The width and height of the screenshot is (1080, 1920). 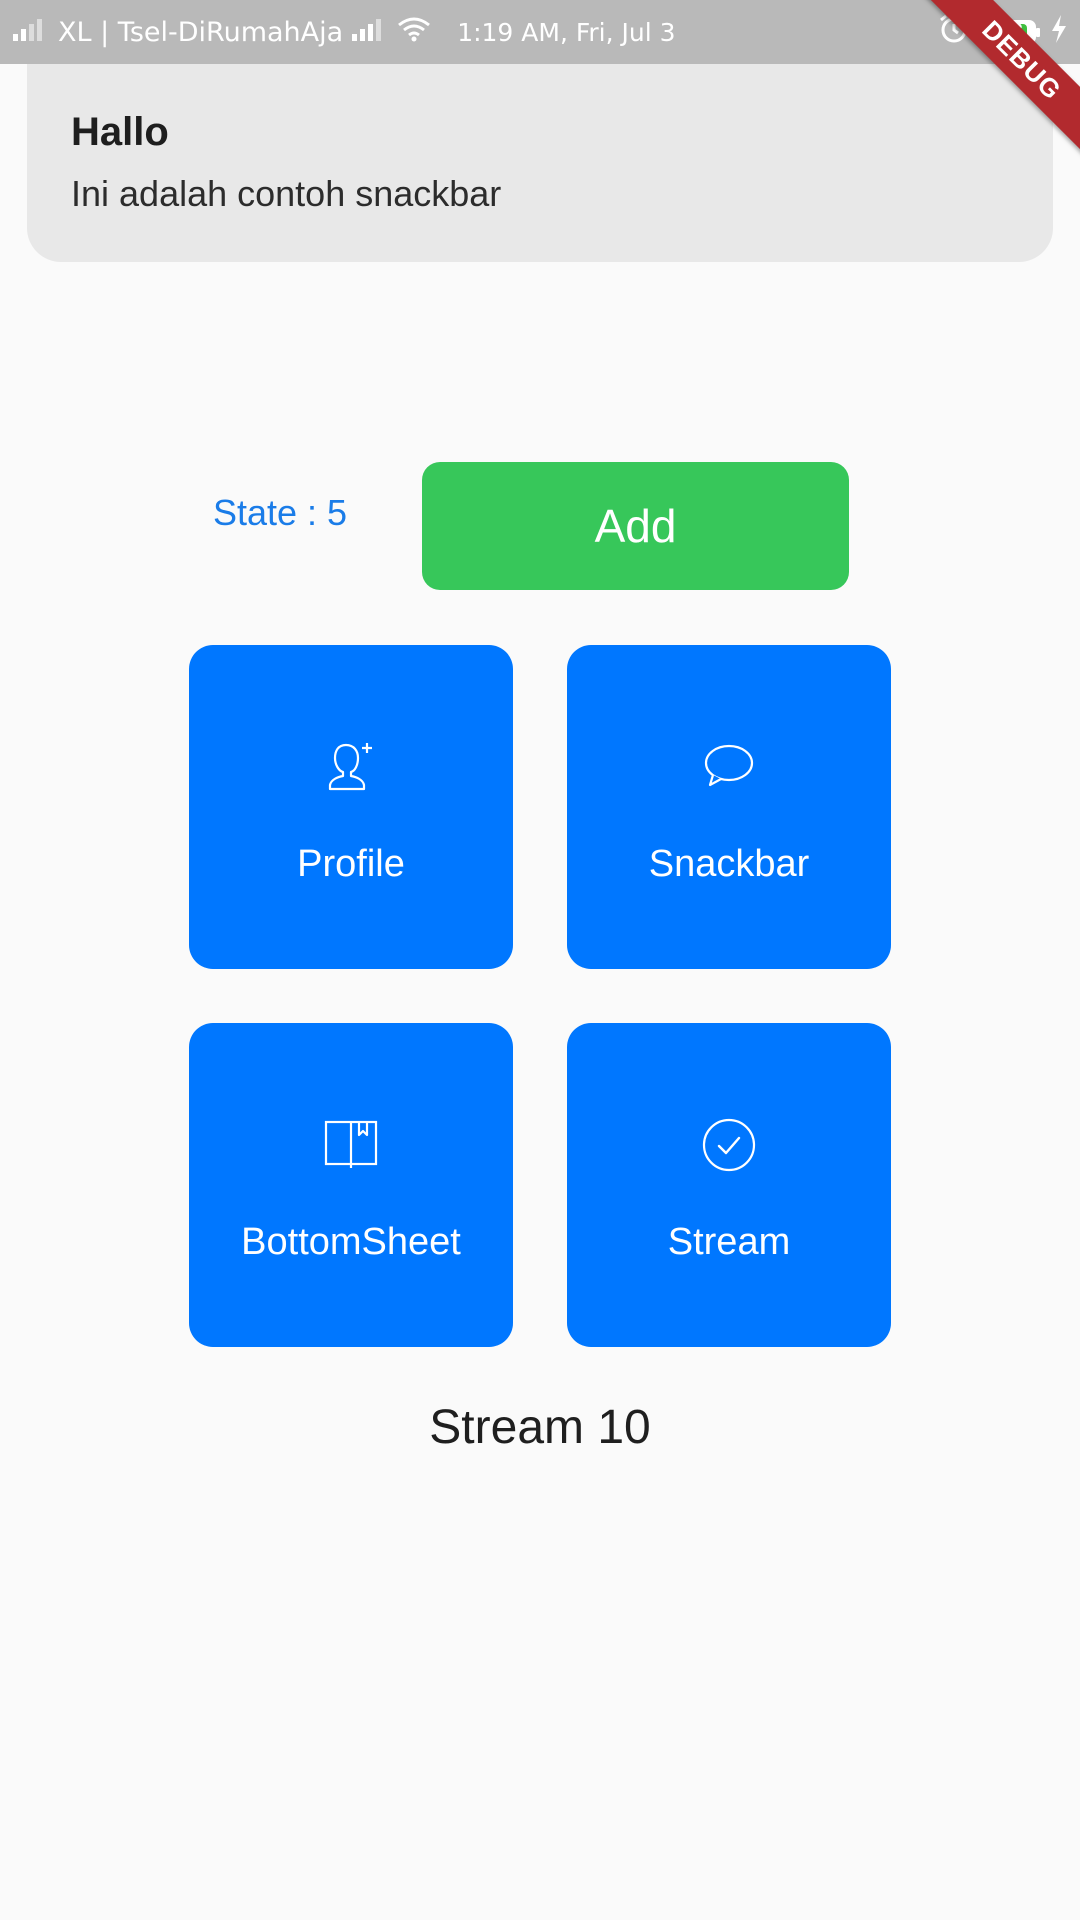 What do you see at coordinates (635, 526) in the screenshot?
I see `add-button: Add` at bounding box center [635, 526].